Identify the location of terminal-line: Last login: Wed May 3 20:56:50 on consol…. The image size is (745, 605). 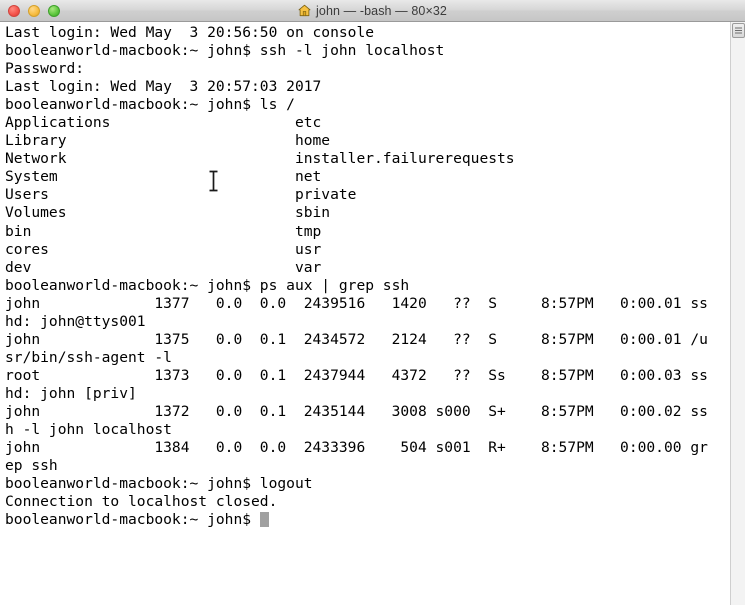
(190, 32).